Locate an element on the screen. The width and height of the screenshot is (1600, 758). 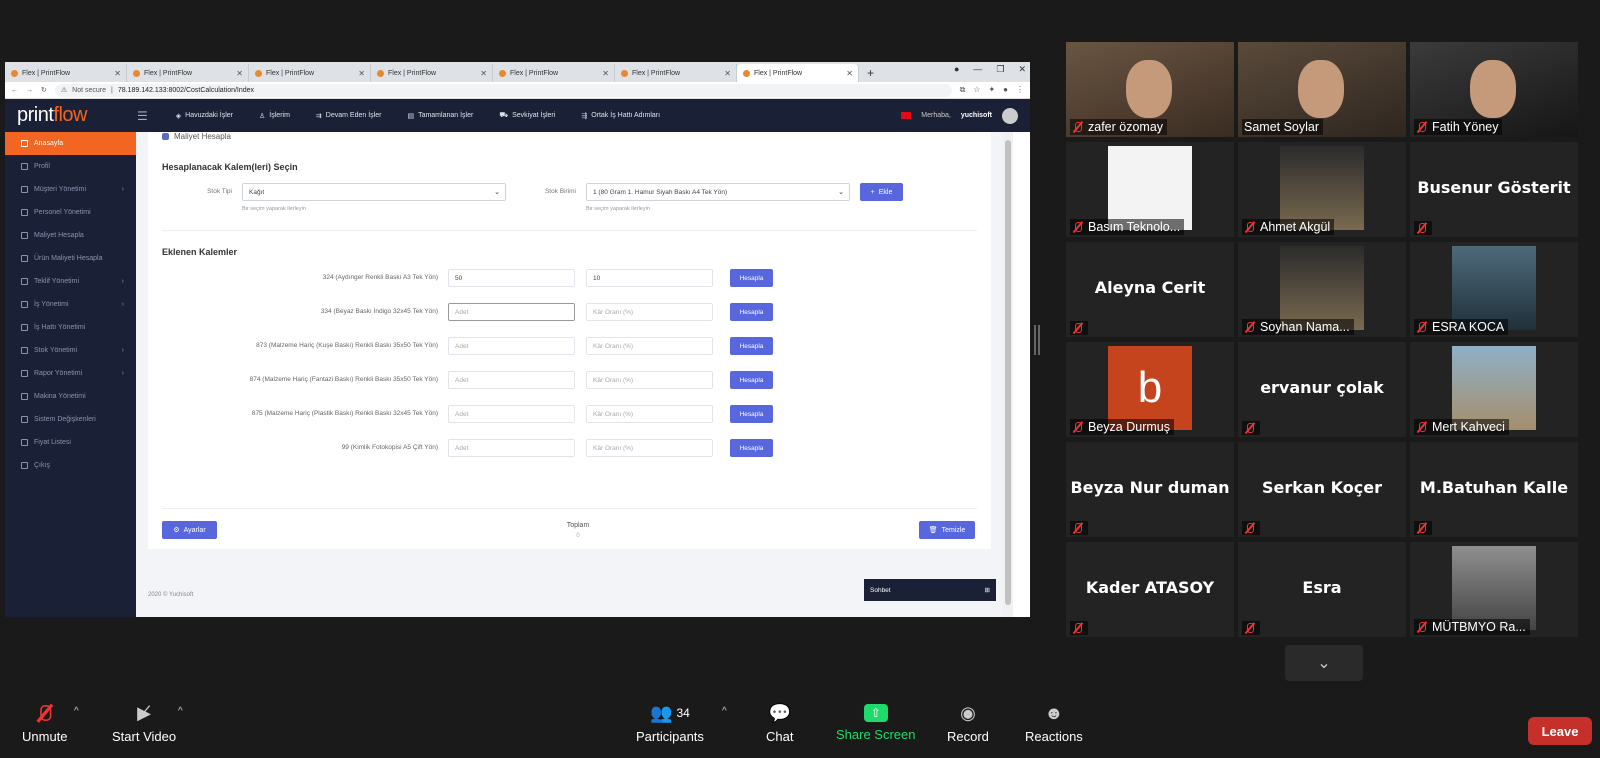
quantity-input: 50 is located at coordinates (511, 278).